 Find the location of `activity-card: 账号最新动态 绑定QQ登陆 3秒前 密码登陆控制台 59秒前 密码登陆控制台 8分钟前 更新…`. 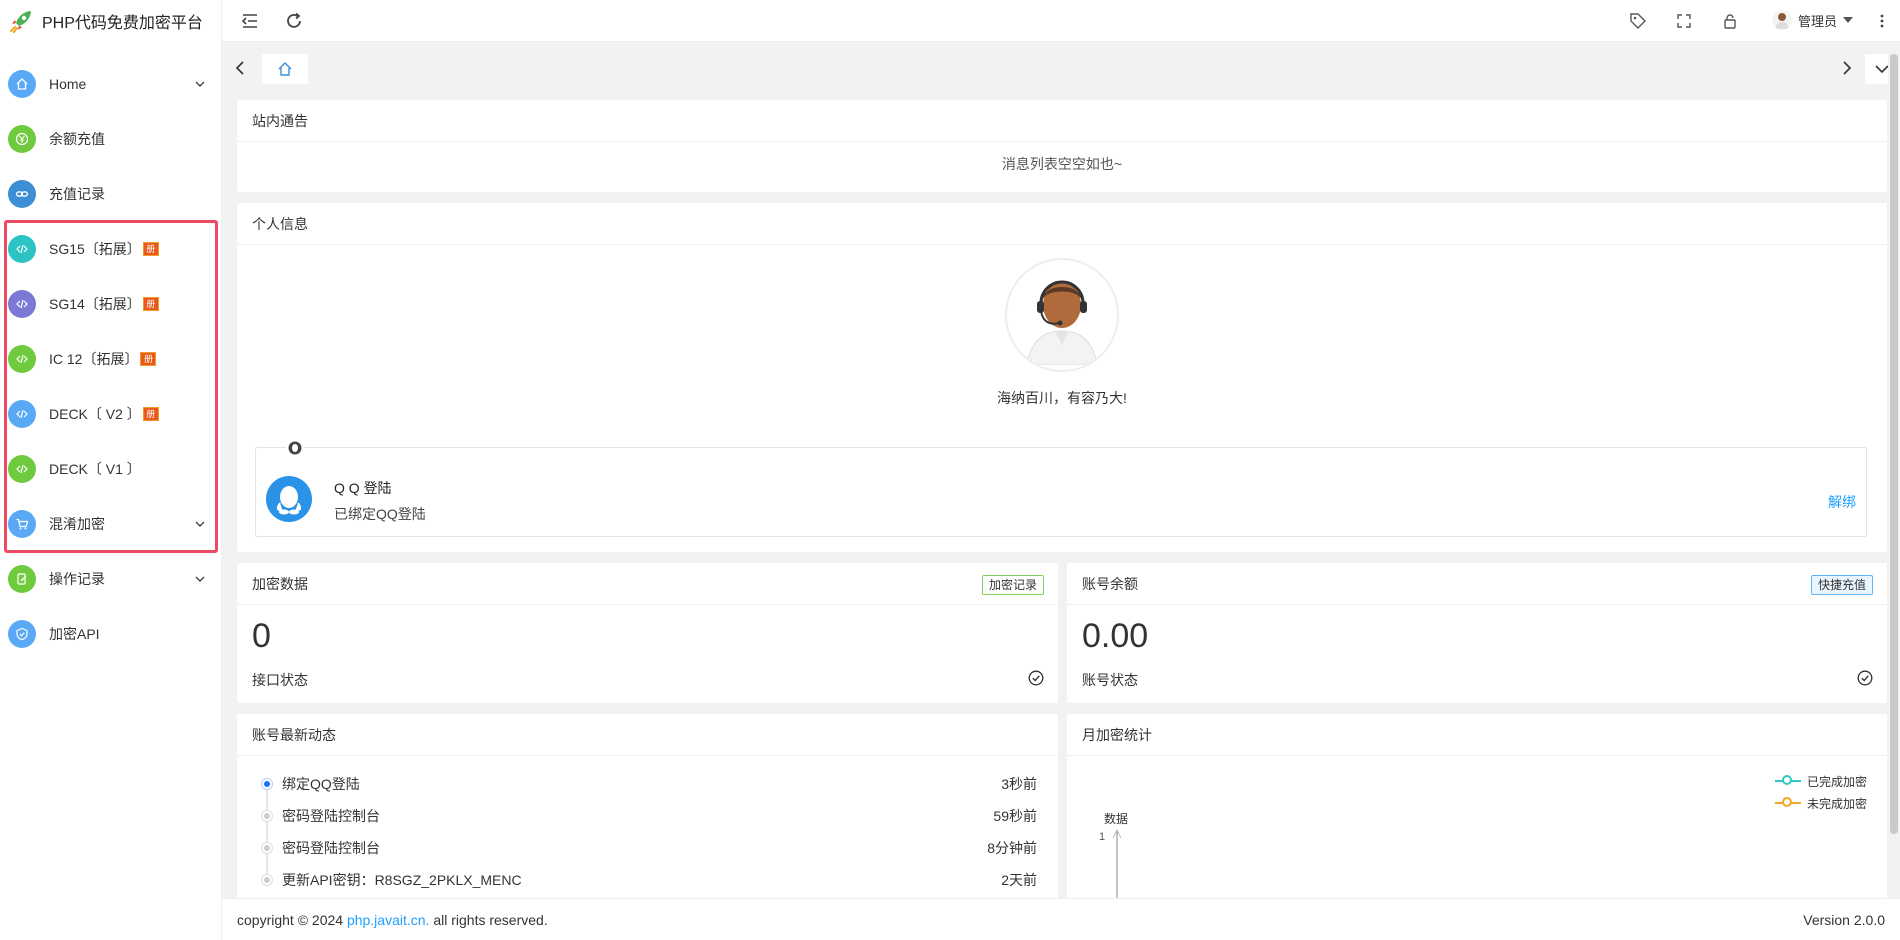

activity-card: 账号最新动态 绑定QQ登陆 3秒前 密码登陆控制台 59秒前 密码登陆控制台 8分钟前 更新… is located at coordinates (647, 806).